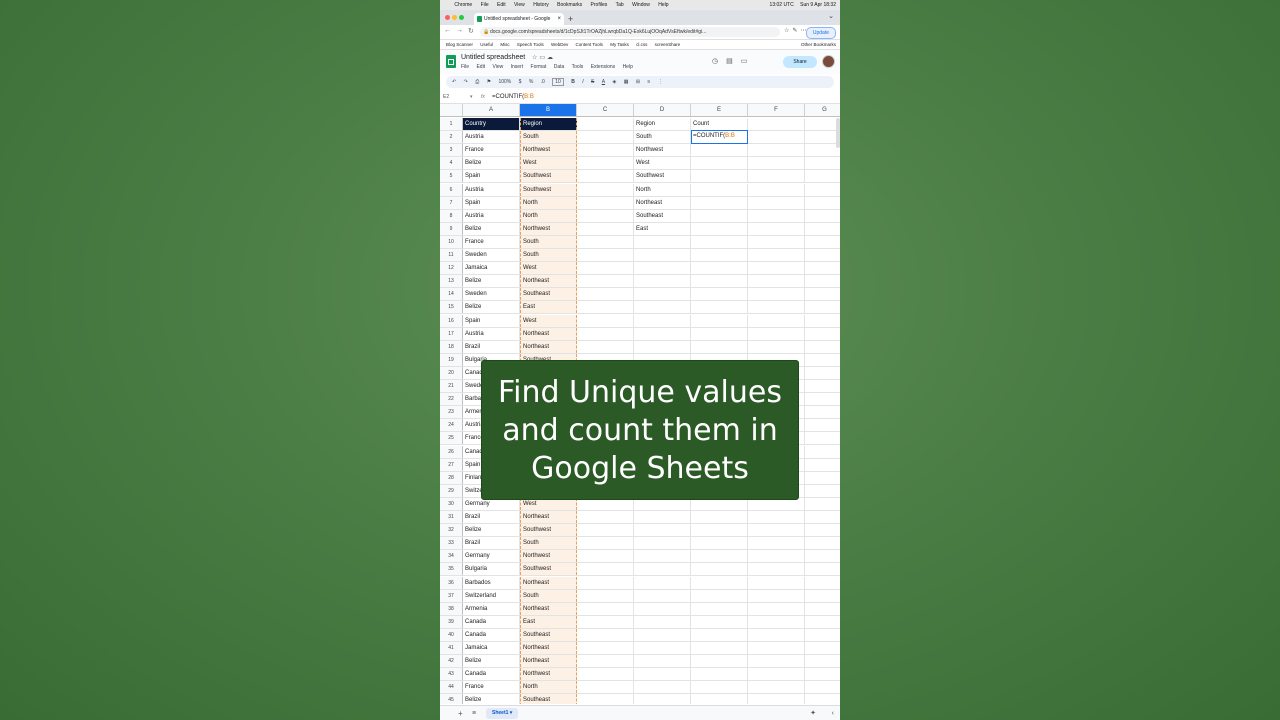 This screenshot has width=1280, height=720. What do you see at coordinates (548, 228) in the screenshot?
I see `cell-b: Northwest` at bounding box center [548, 228].